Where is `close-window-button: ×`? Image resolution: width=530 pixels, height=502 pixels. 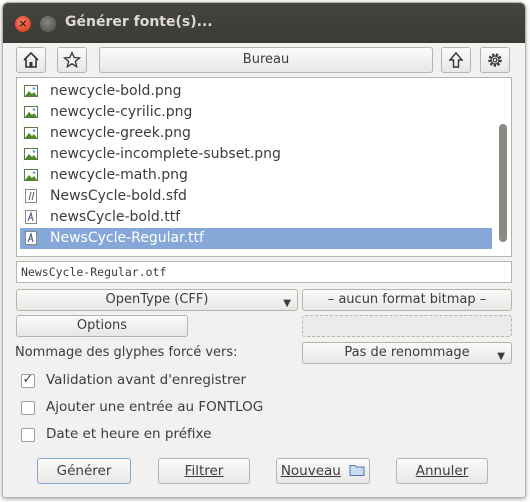
close-window-button: × is located at coordinates (23, 24).